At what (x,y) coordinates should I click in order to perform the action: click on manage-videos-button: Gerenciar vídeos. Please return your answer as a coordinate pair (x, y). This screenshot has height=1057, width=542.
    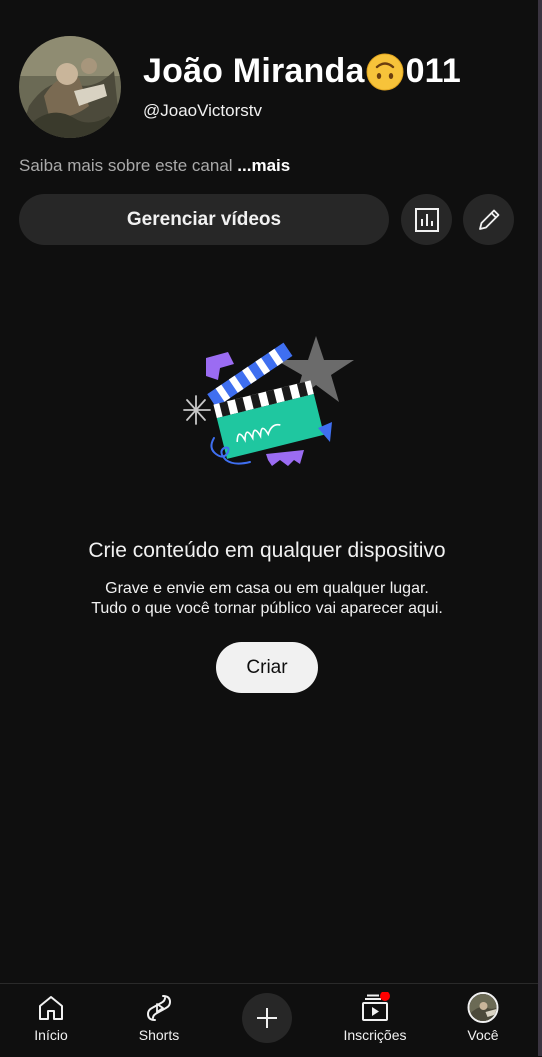
    Looking at the image, I should click on (204, 219).